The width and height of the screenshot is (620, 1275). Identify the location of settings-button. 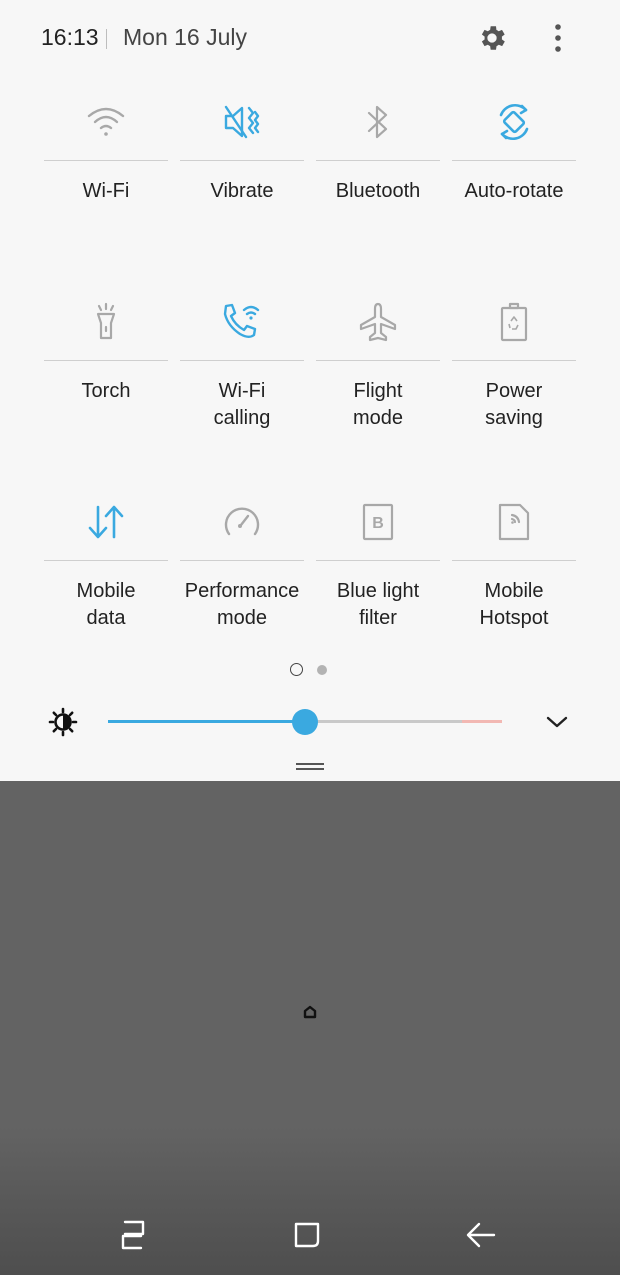
(492, 38).